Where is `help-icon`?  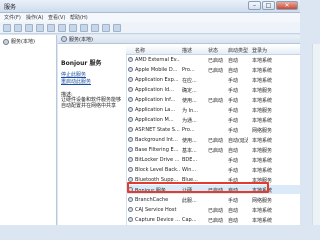
help-icon is located at coordinates (73, 27).